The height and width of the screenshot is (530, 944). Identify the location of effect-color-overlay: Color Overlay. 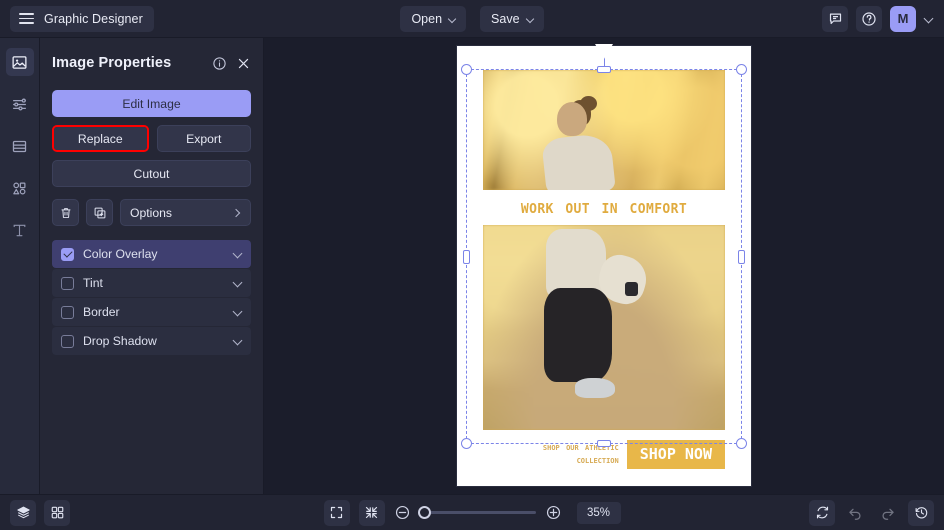
(151, 254).